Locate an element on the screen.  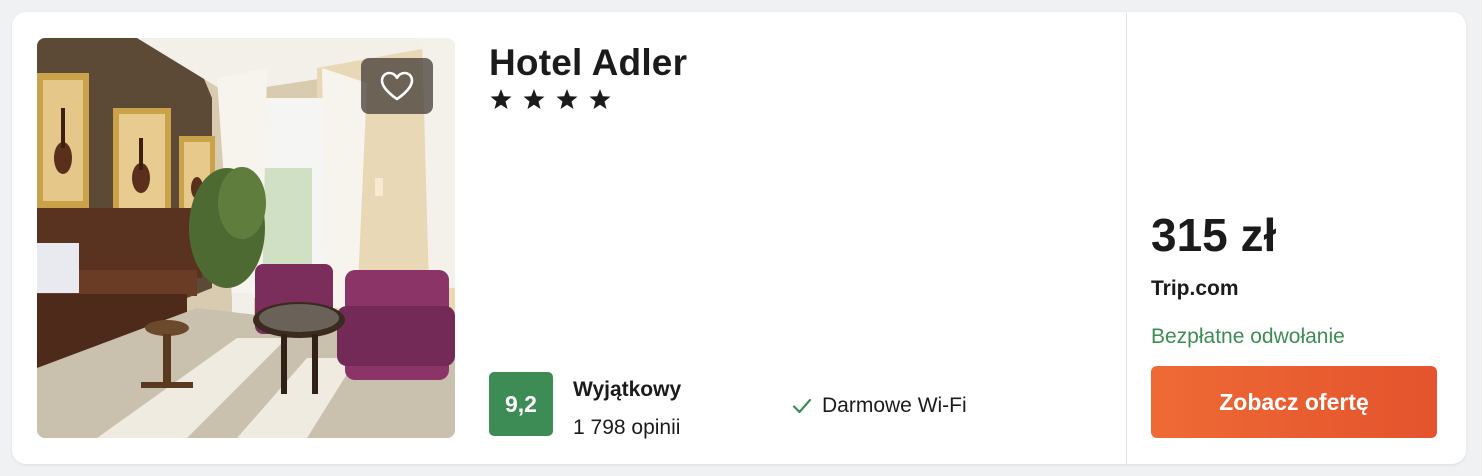
amenity-item: Darmowe Wi-Fi is located at coordinates (879, 406).